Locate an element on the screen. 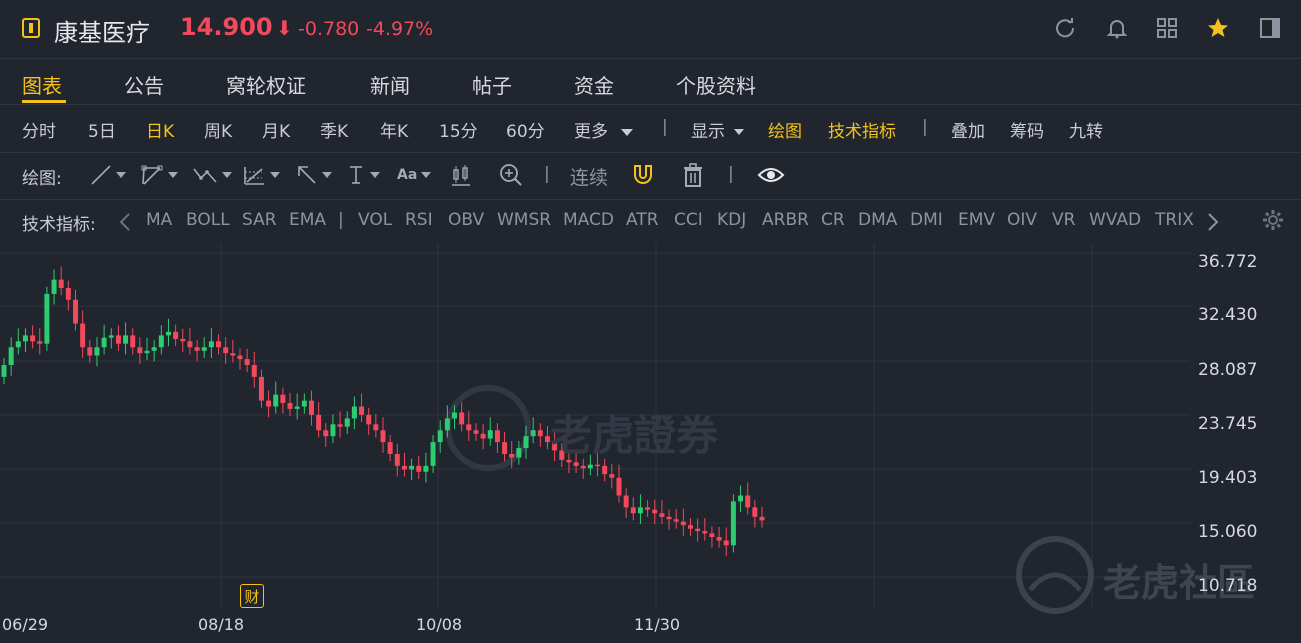 This screenshot has height=643, width=1301. tab-warrants: 窝轮权证 is located at coordinates (266, 84).